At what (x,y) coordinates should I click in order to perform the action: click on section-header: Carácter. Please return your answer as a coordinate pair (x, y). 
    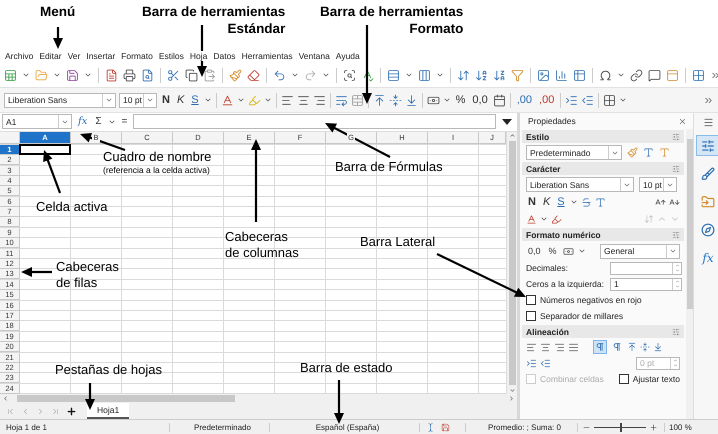
    Looking at the image, I should click on (603, 168).